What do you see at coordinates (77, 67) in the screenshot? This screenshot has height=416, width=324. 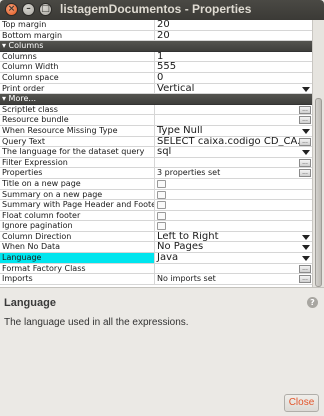 I see `property-name: Column Width` at bounding box center [77, 67].